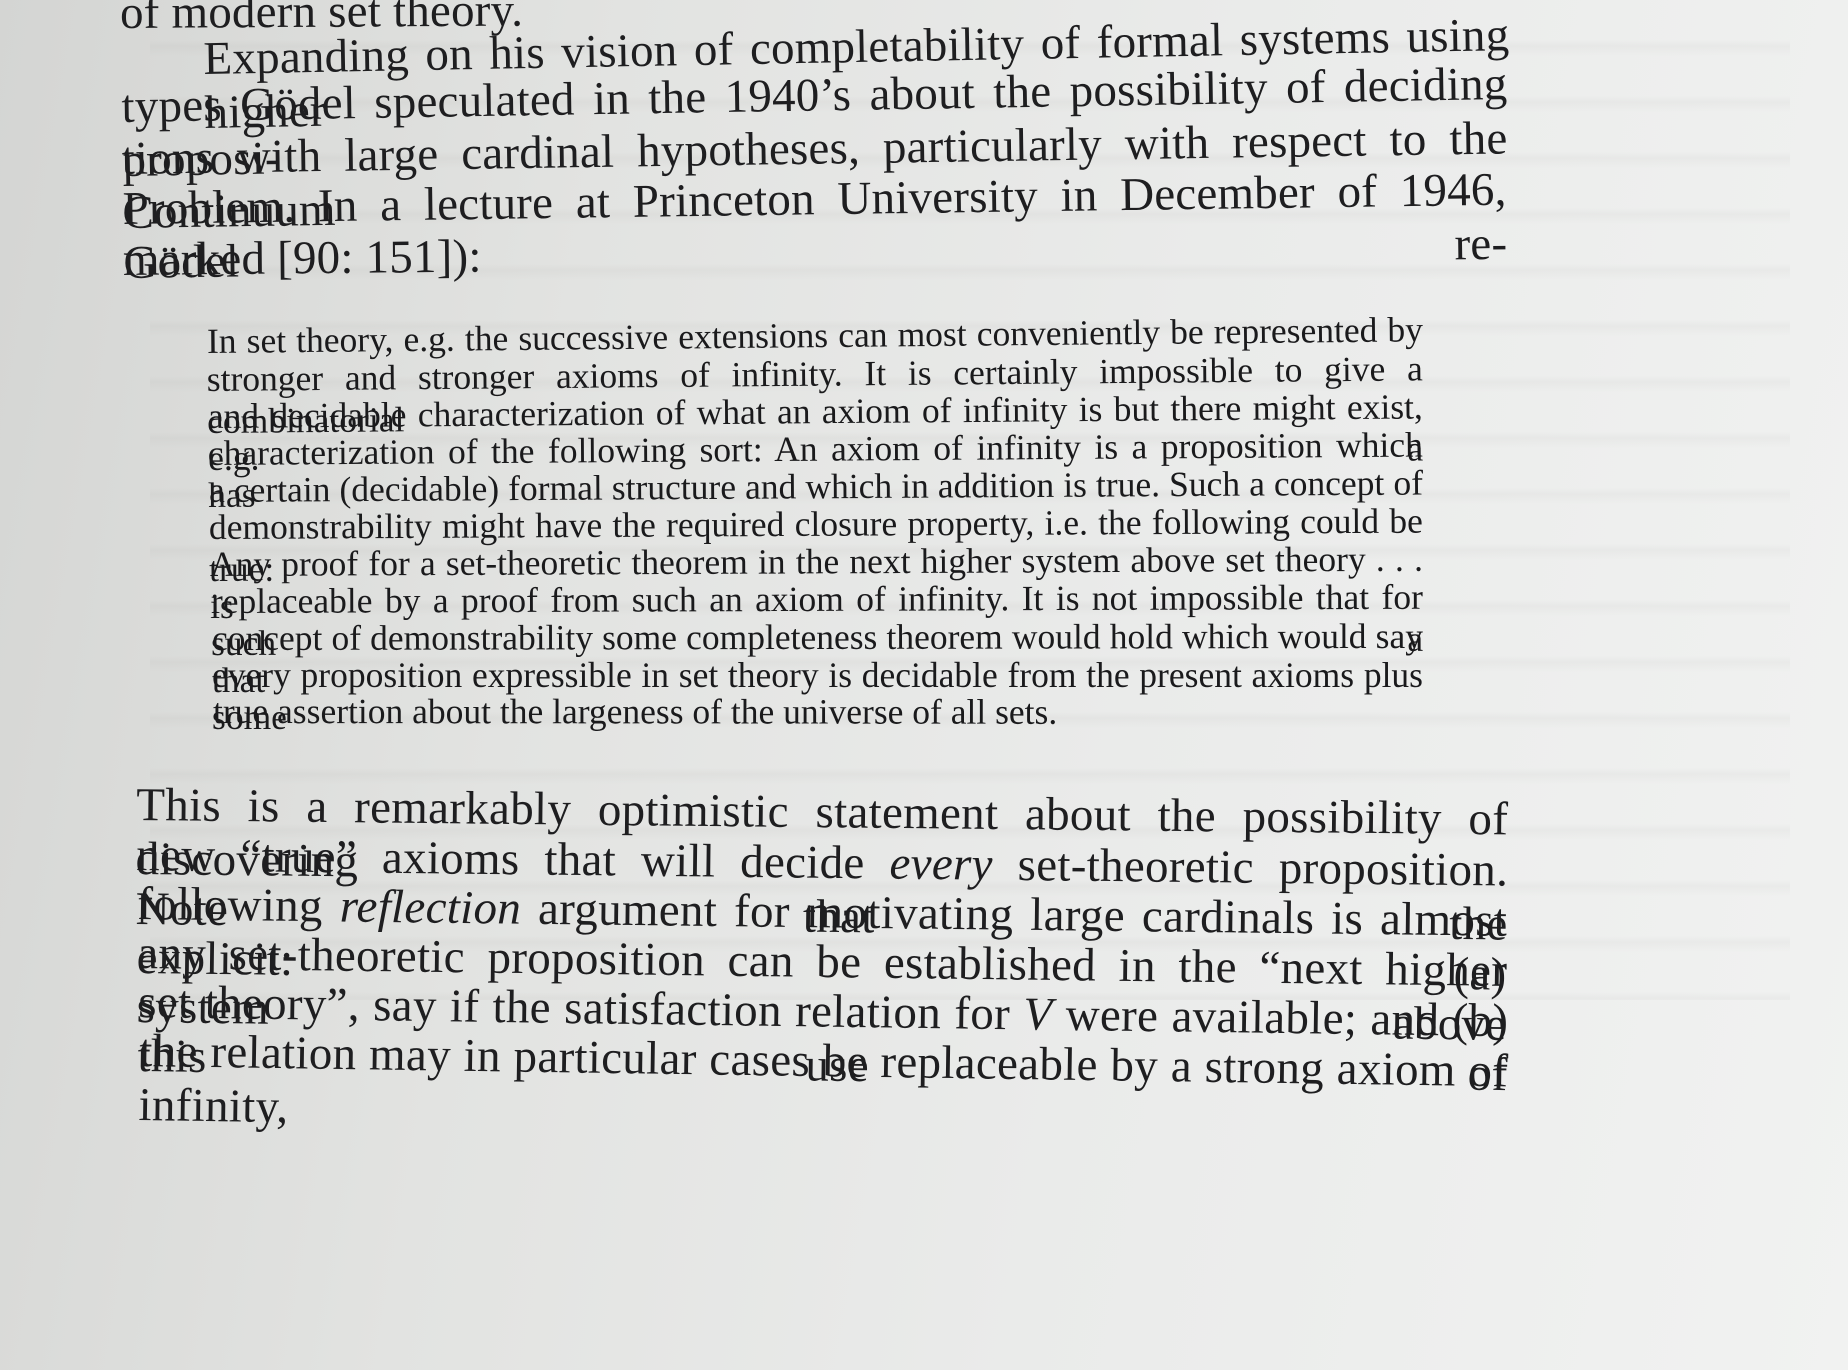 The width and height of the screenshot is (1848, 1370). What do you see at coordinates (430, 907) in the screenshot?
I see `emphasis: reflection` at bounding box center [430, 907].